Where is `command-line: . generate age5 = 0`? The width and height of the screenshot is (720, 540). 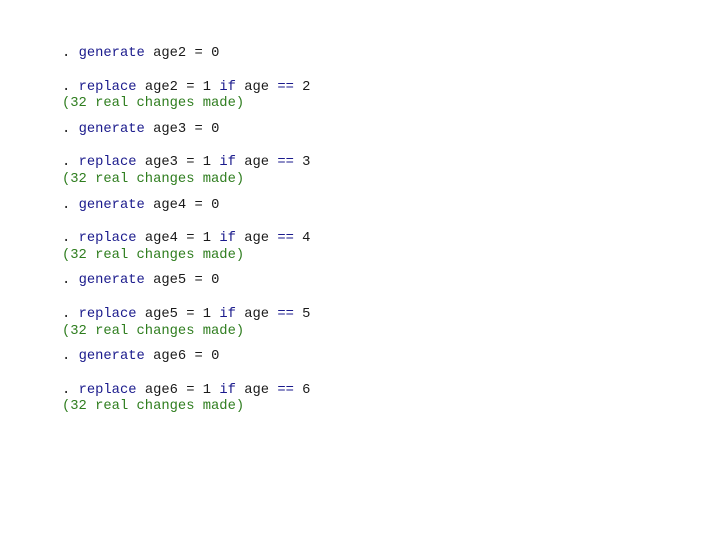
command-line: . generate age5 = 0 is located at coordinates (186, 281).